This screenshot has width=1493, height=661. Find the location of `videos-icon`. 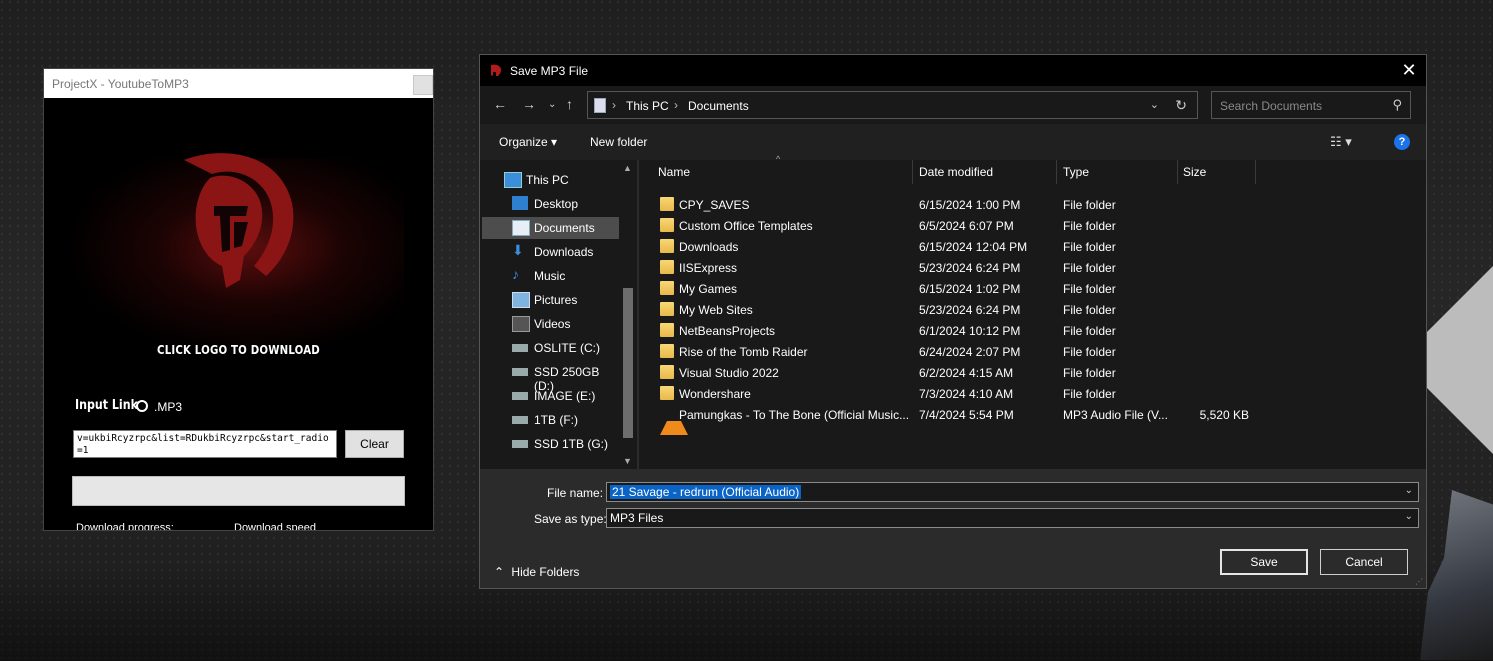

videos-icon is located at coordinates (521, 324).